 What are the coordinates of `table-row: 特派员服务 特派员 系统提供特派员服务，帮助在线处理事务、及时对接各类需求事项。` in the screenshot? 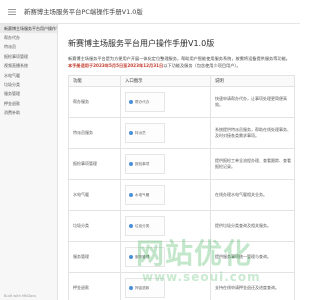 It's located at (181, 133).